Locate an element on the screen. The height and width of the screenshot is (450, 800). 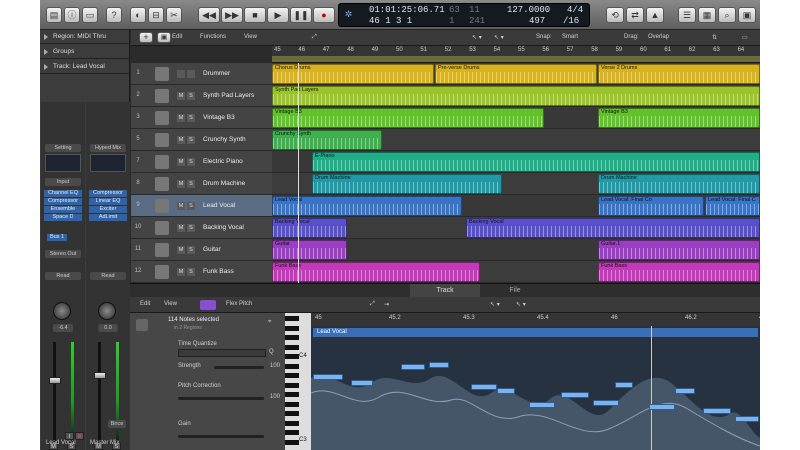
input-slot: Input is located at coordinates (63, 182).